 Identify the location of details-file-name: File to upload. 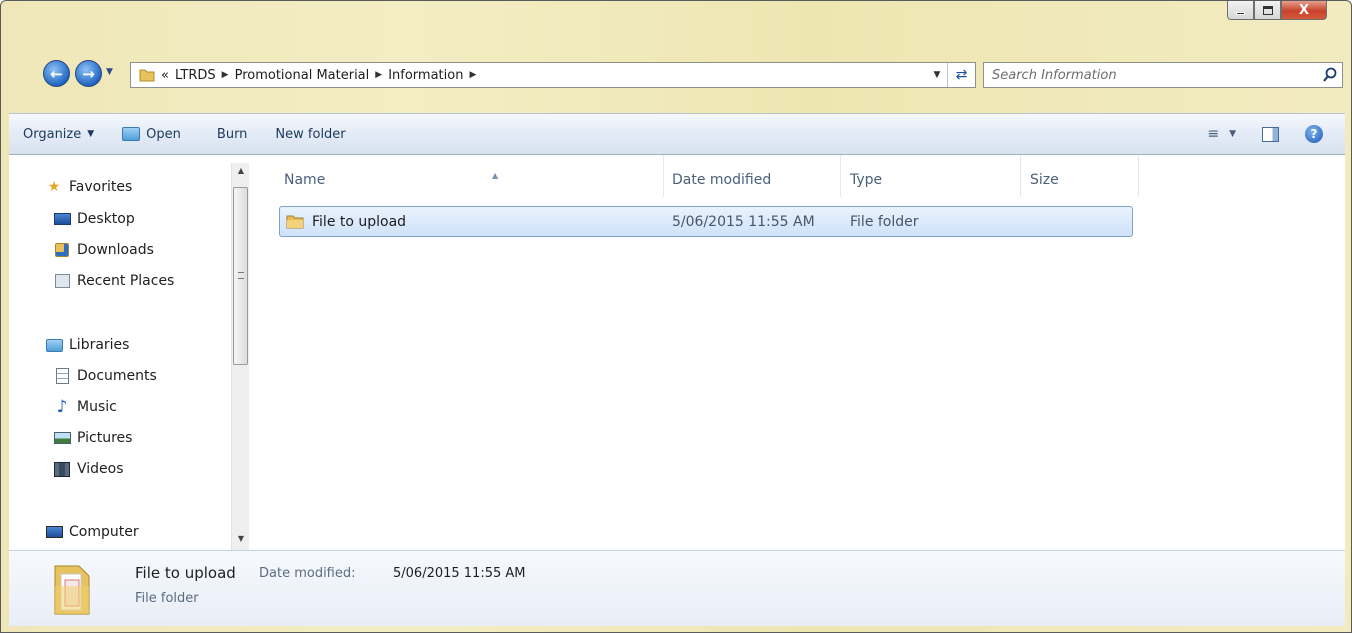
(185, 573).